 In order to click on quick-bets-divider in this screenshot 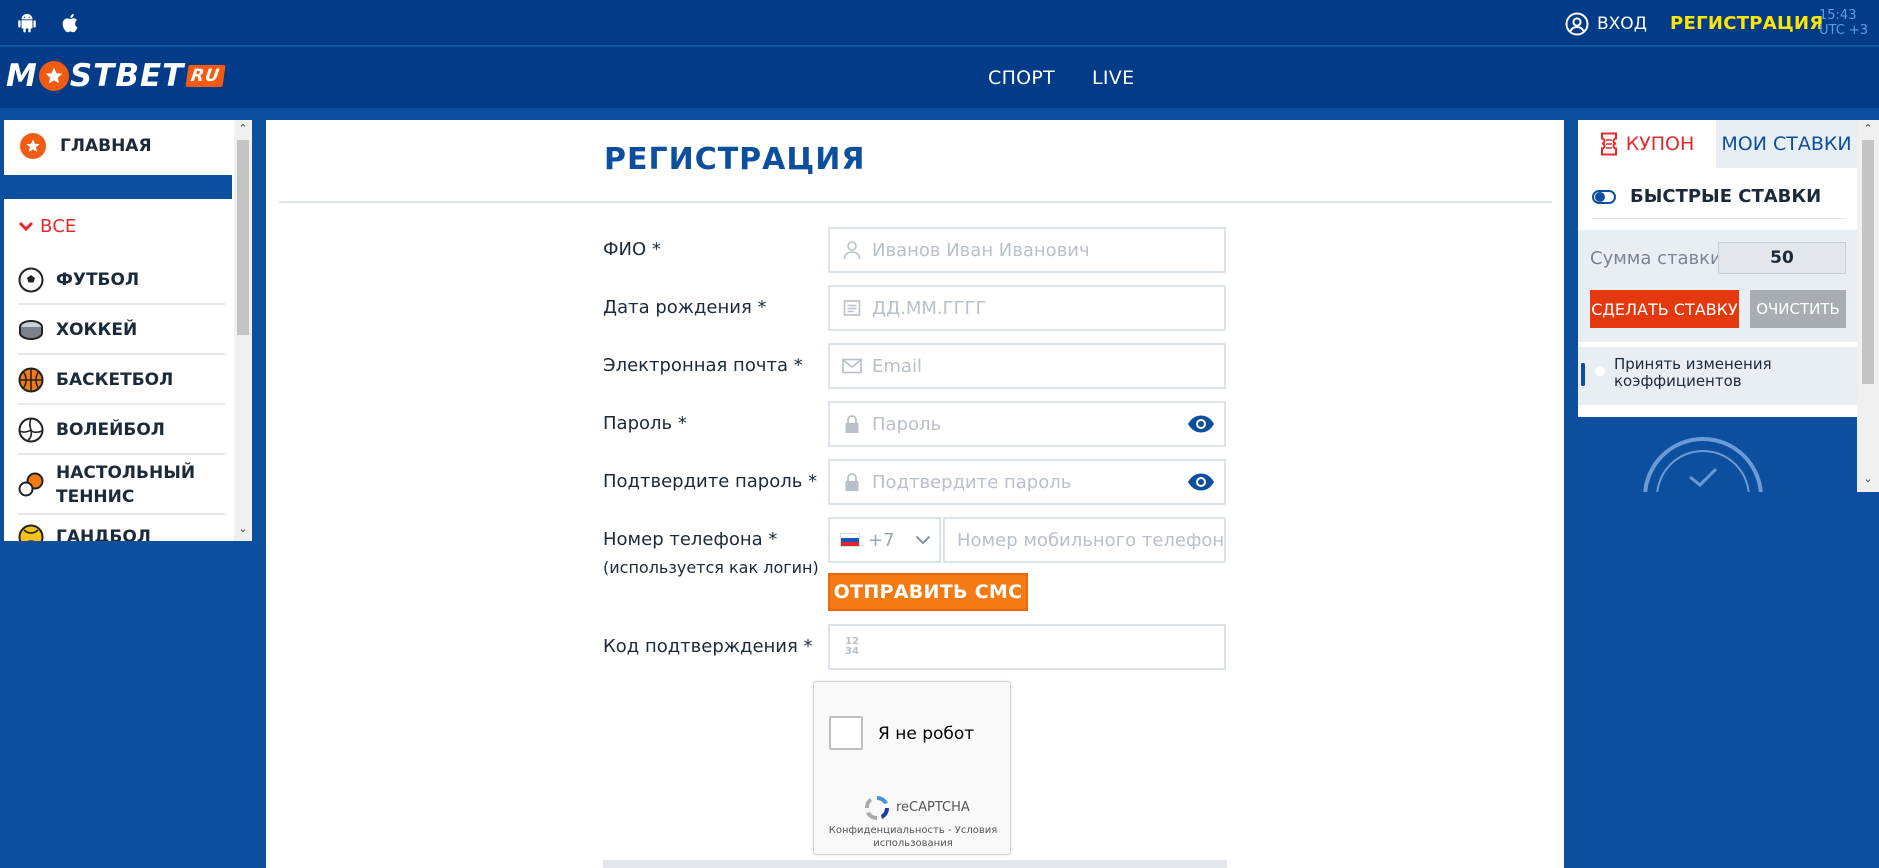, I will do `click(1719, 218)`.